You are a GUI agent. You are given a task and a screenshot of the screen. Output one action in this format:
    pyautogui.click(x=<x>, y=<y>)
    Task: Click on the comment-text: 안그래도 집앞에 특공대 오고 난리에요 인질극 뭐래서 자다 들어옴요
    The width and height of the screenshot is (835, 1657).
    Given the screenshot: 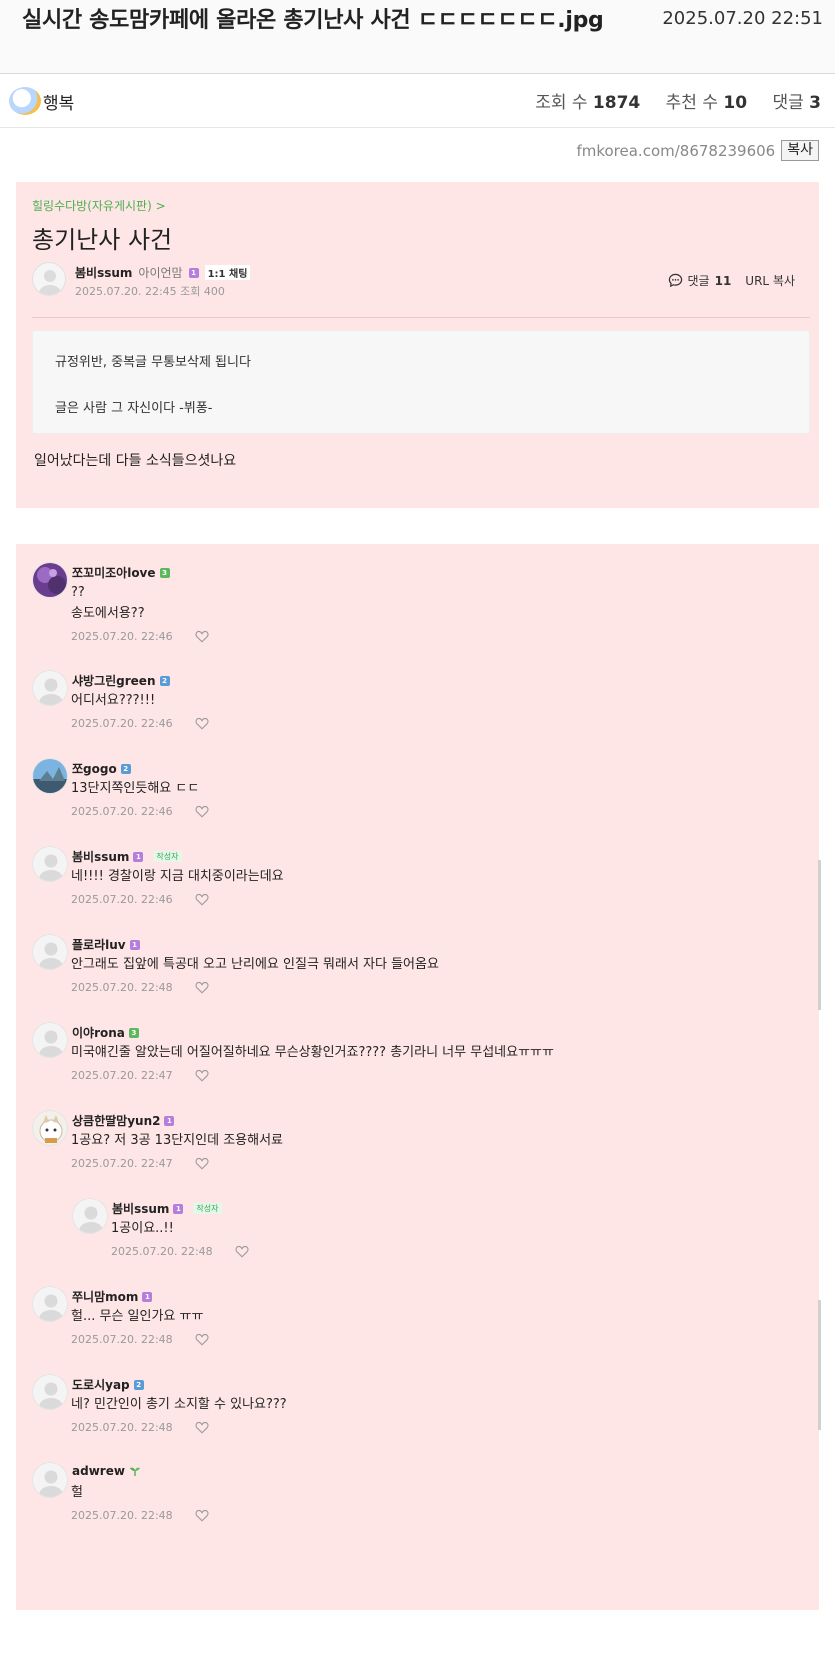 What is the action you would take?
    pyautogui.click(x=255, y=964)
    